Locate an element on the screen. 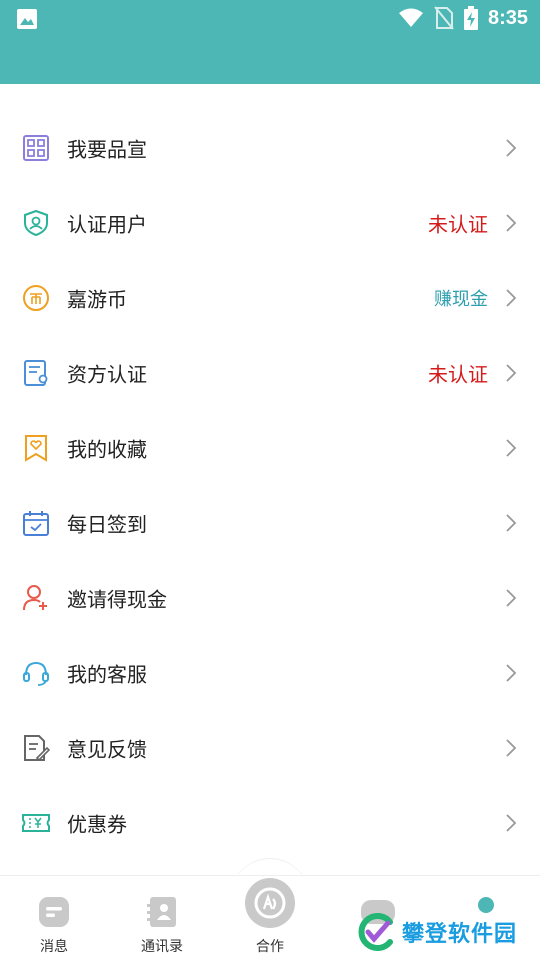 Image resolution: width=540 pixels, height=961 pixels. clock: 8:35 is located at coordinates (507, 17).